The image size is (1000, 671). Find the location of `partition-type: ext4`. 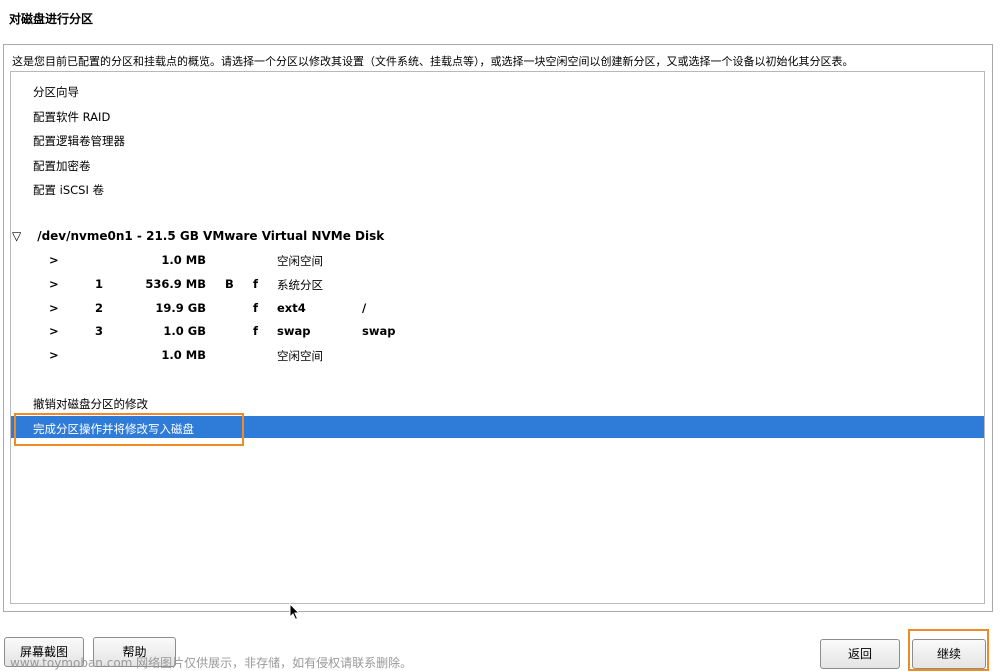

partition-type: ext4 is located at coordinates (291, 308).